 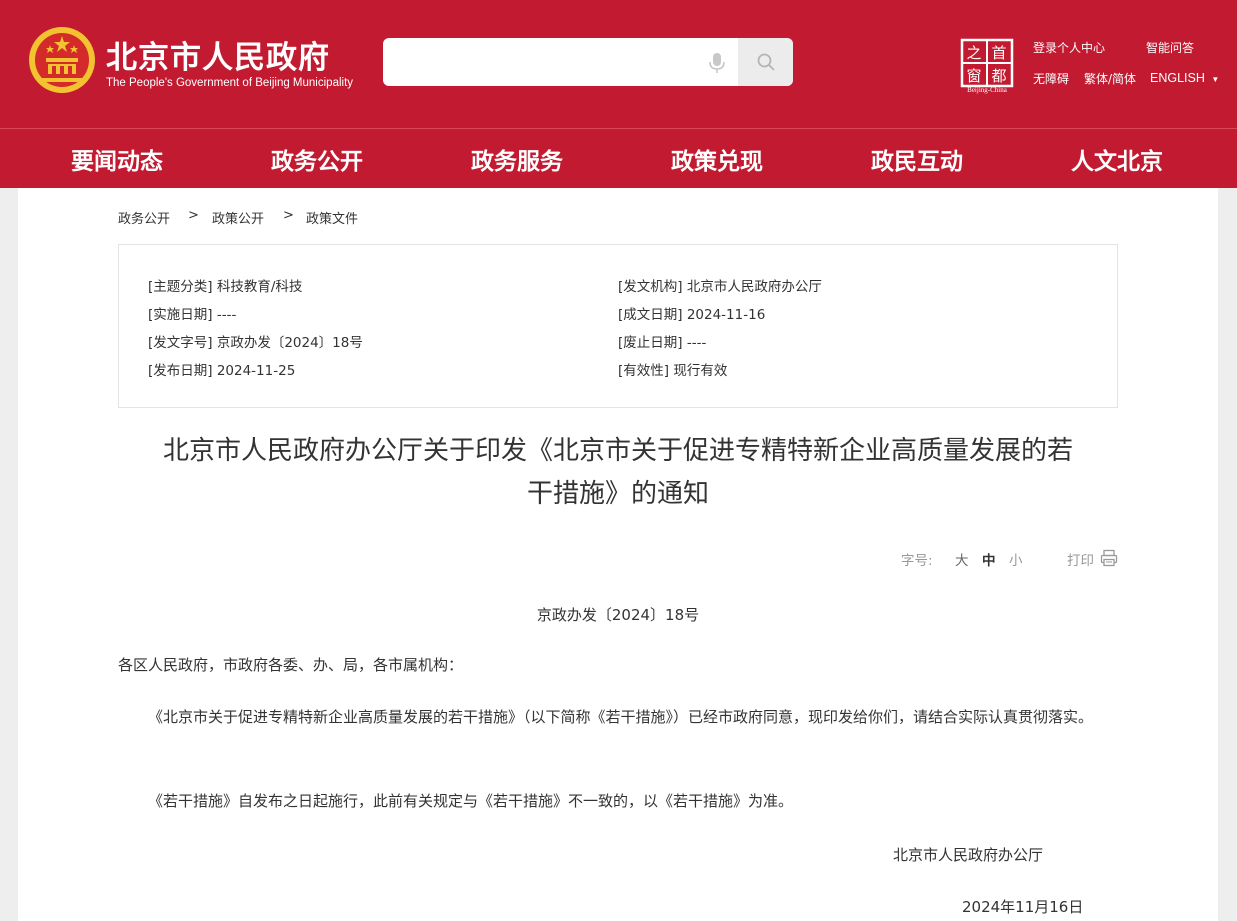 What do you see at coordinates (618, 326) in the screenshot?
I see `document-metadata-box` at bounding box center [618, 326].